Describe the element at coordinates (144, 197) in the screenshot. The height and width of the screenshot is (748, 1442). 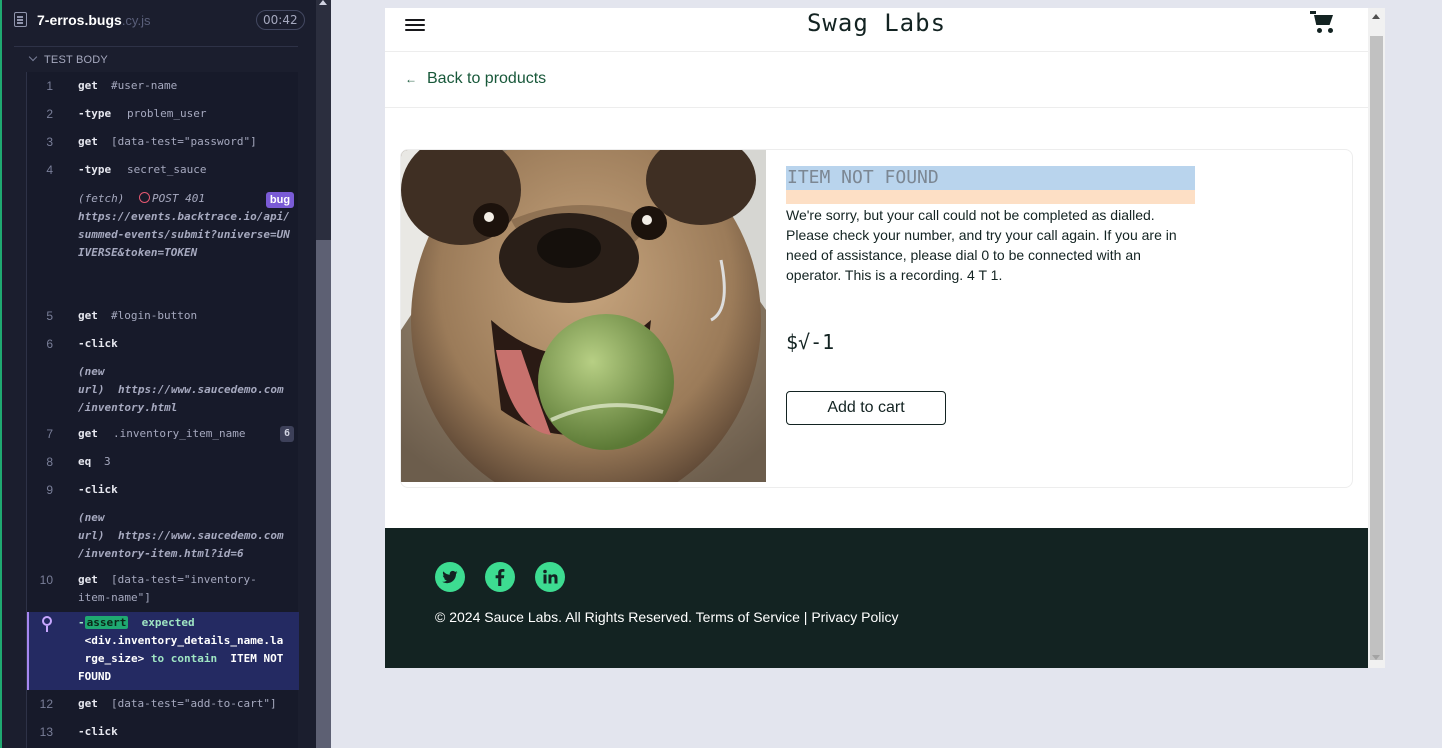
I see `failed-circle-icon` at that location.